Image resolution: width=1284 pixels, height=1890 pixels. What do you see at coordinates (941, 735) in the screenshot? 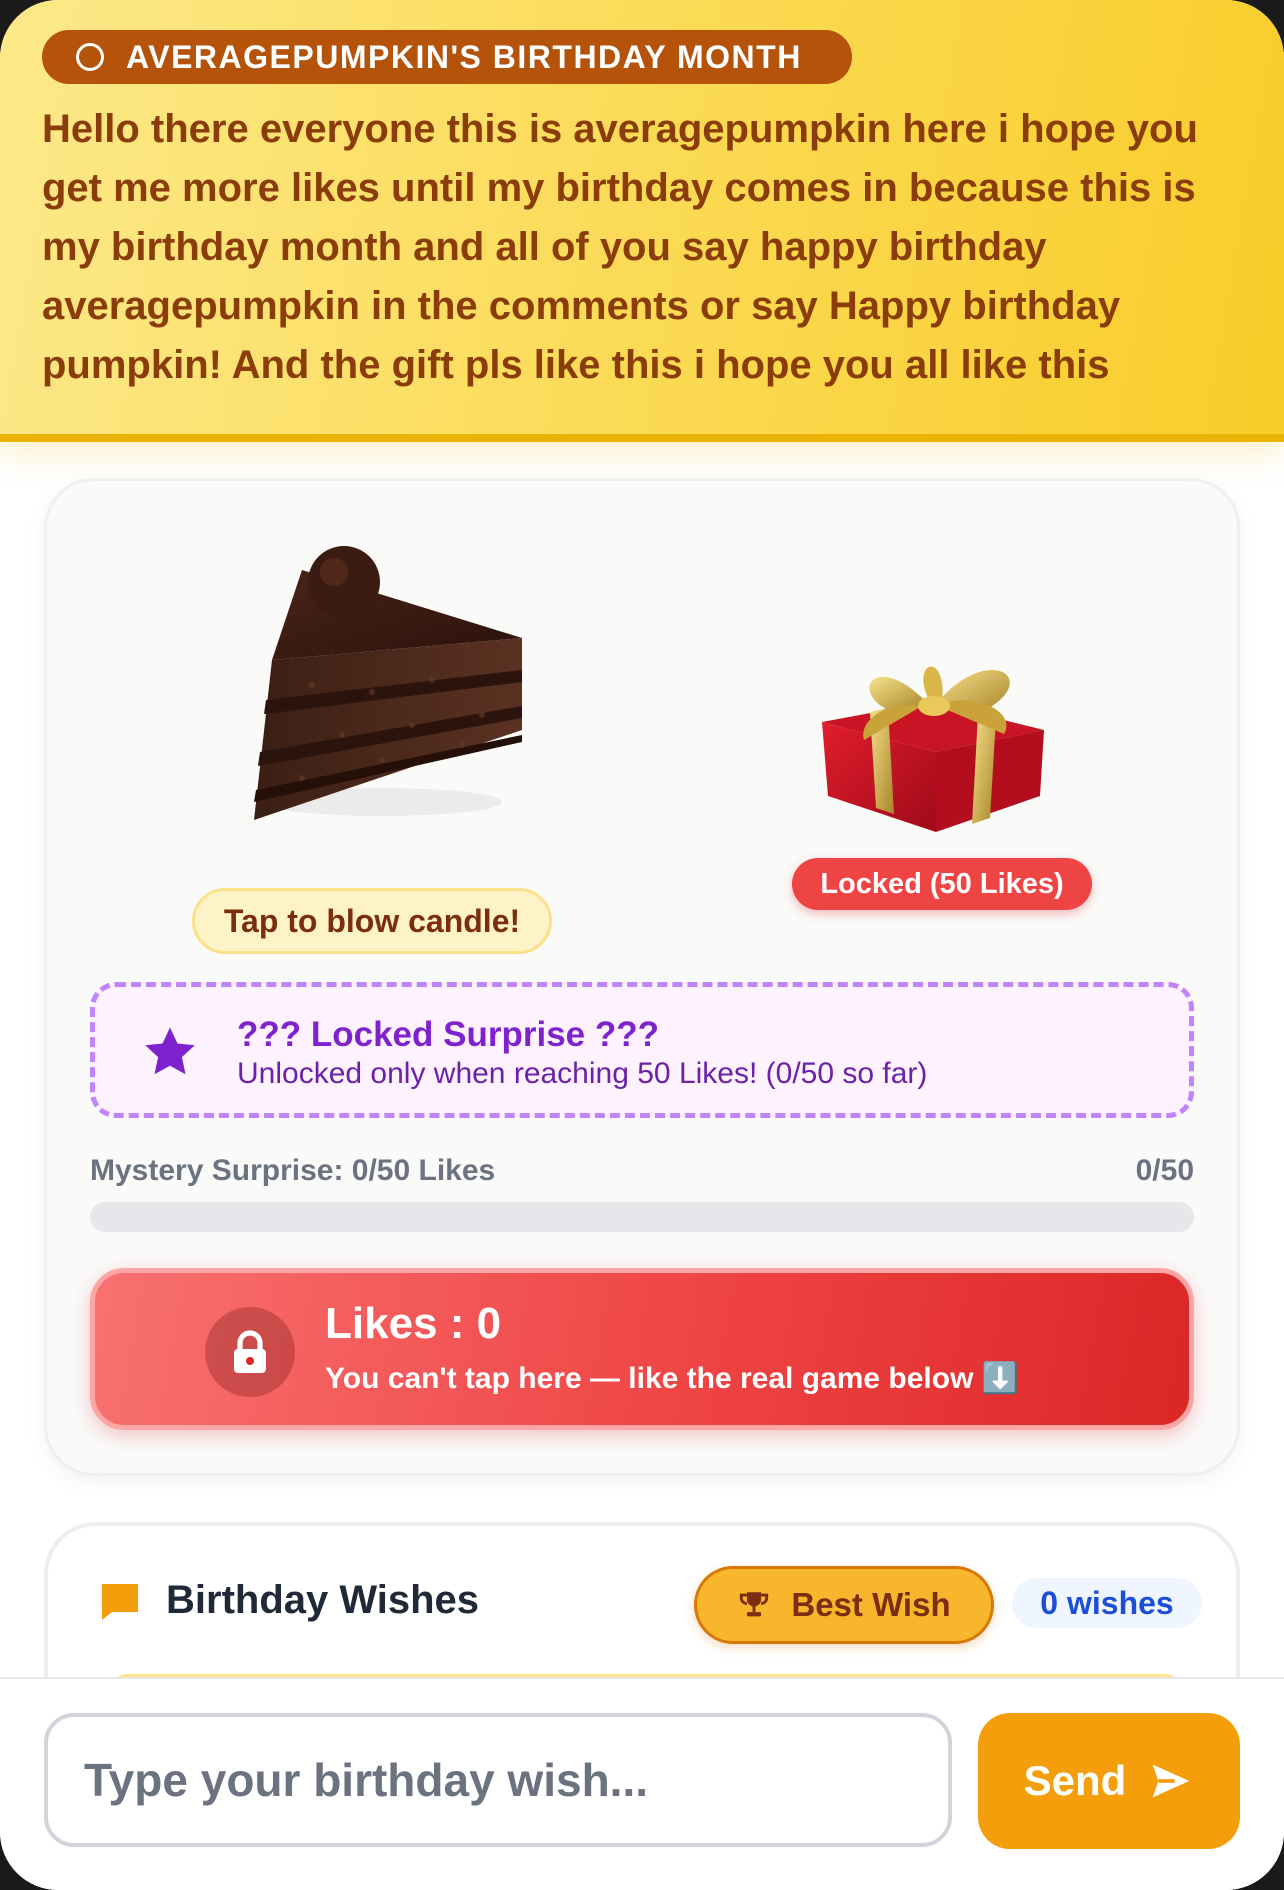
I see `gift-box-image` at bounding box center [941, 735].